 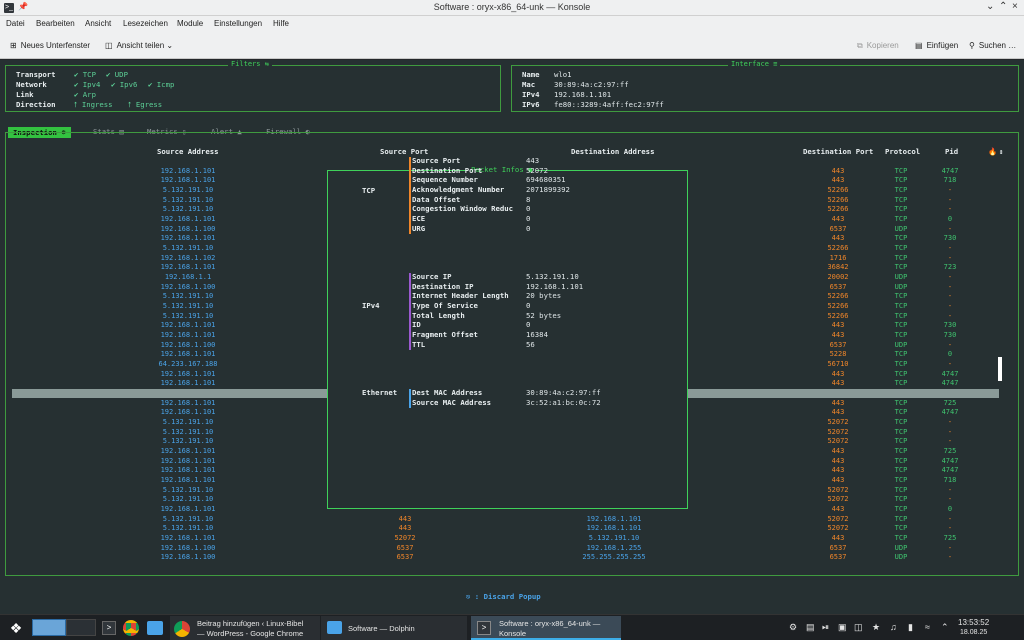 I want to click on row-source-address: 192.168.1.100, so click(x=188, y=557).